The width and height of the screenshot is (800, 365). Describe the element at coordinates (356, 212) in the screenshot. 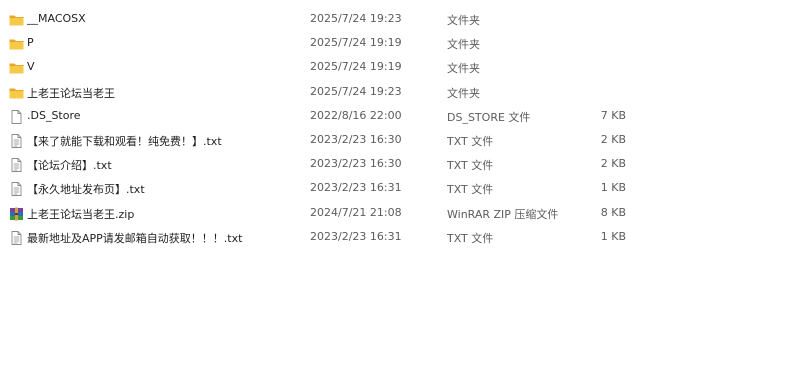

I see `file-date-modified: 2024/7/21 21:08` at that location.